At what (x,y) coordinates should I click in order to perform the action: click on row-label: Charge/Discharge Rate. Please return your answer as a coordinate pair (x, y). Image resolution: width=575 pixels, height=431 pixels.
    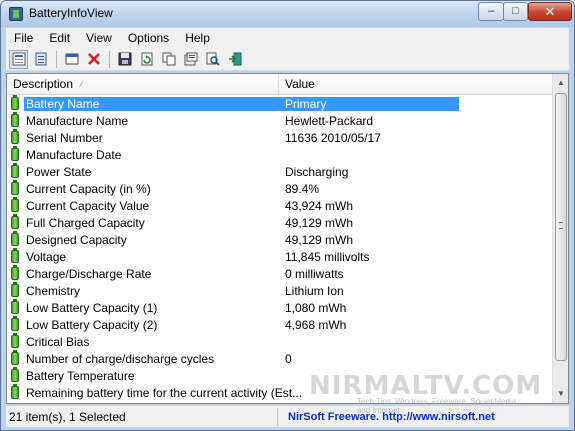
    Looking at the image, I should click on (89, 273).